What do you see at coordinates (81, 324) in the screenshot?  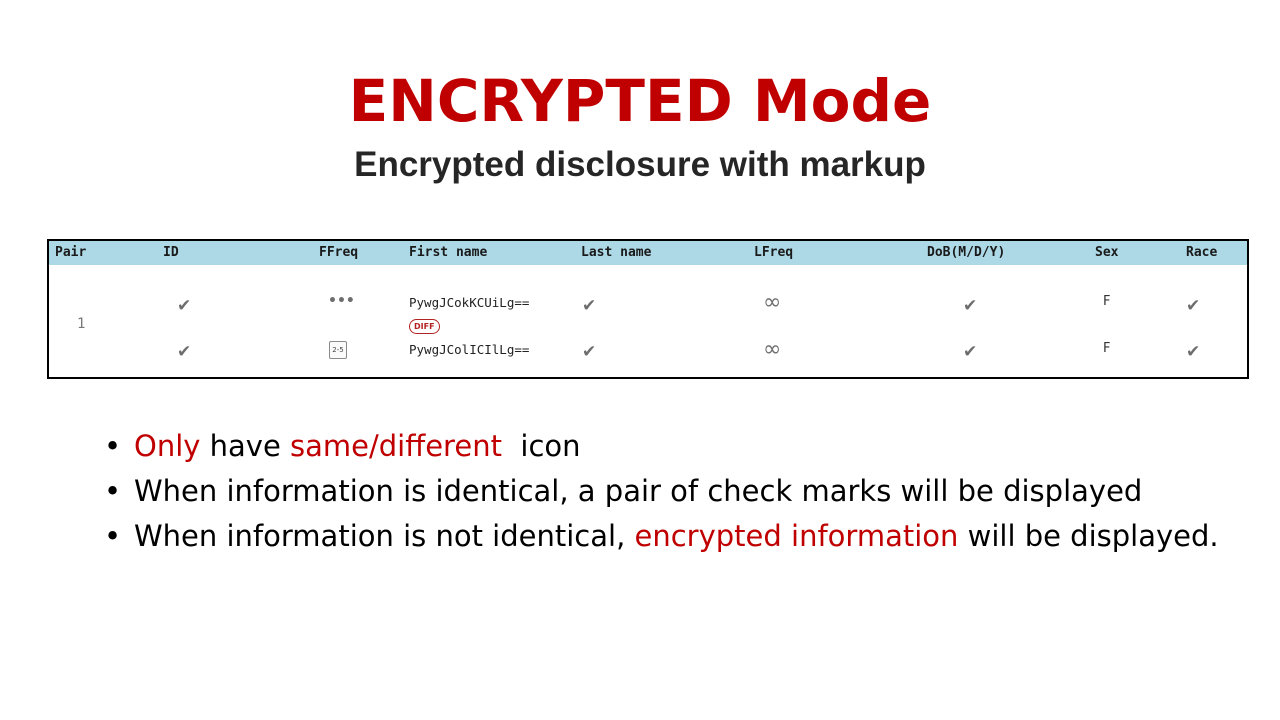 I see `pair-number: 1` at bounding box center [81, 324].